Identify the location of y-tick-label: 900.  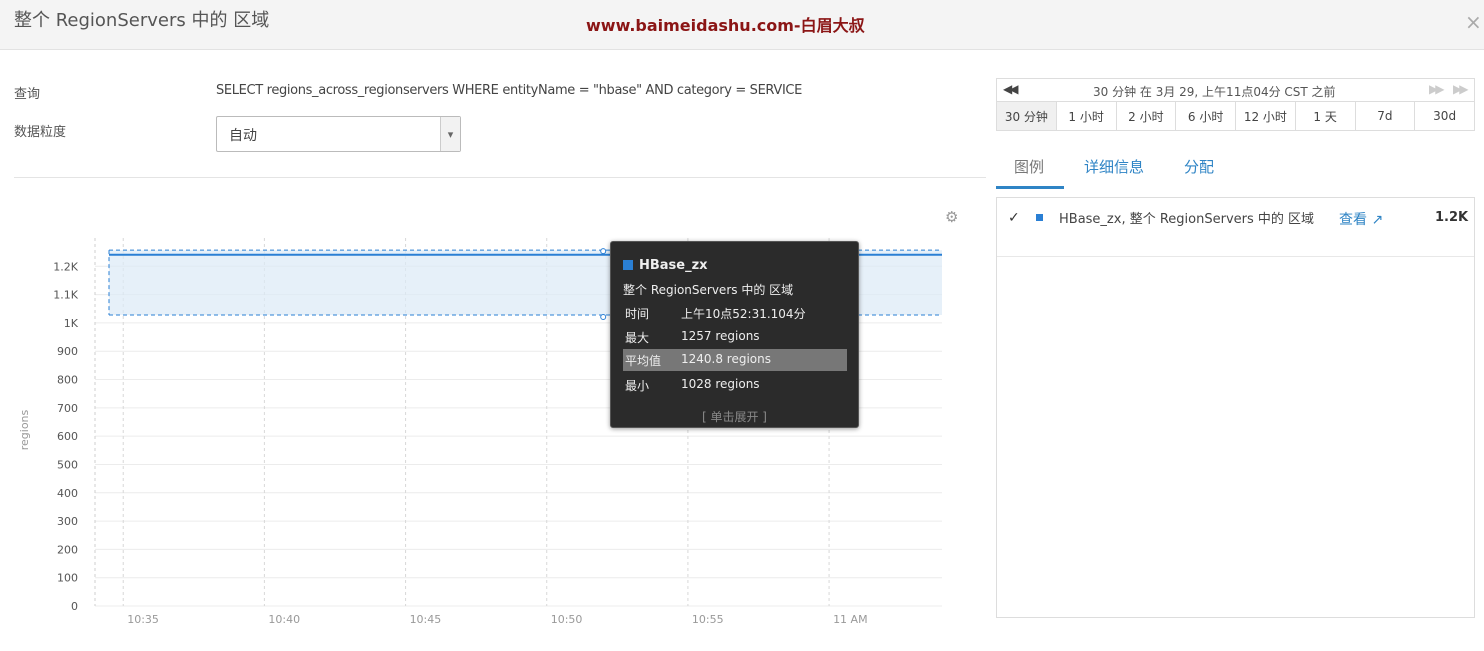
(67, 351).